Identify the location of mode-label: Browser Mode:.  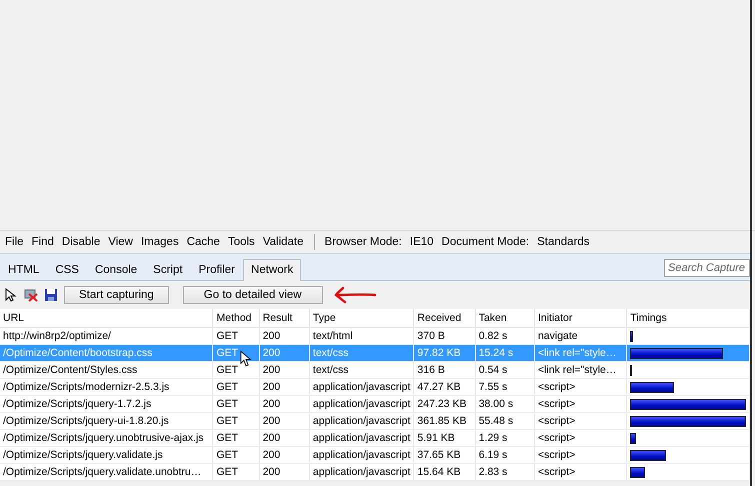
(363, 242).